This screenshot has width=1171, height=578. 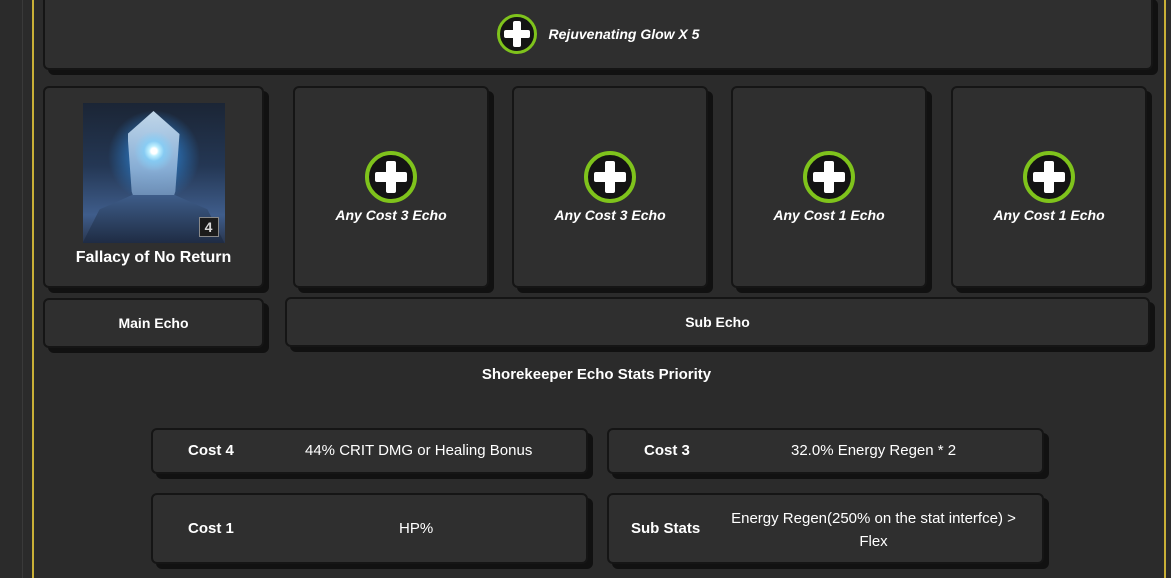 I want to click on echo-slot-4: Any Cost 1 Echo, so click(x=1049, y=187).